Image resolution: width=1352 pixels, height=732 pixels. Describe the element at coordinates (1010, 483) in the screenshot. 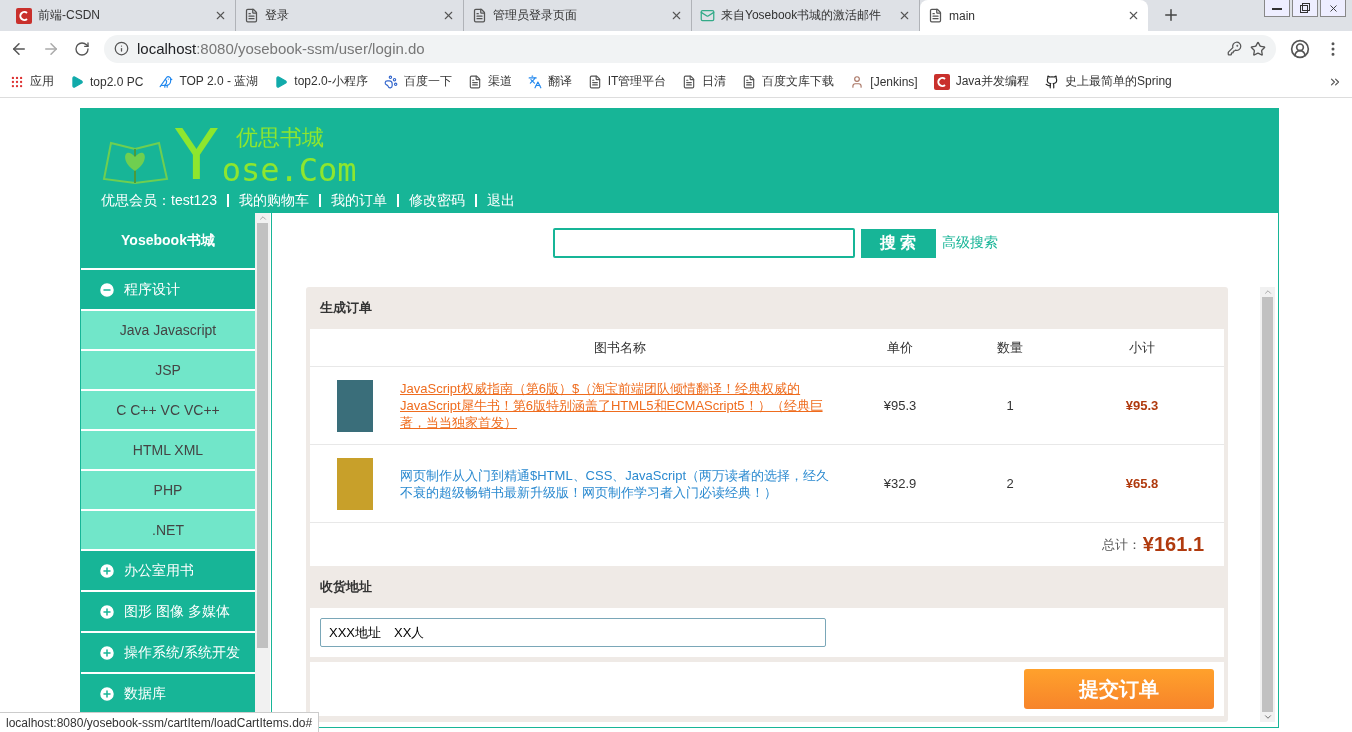

I see `quantity-cell-text: 2` at that location.